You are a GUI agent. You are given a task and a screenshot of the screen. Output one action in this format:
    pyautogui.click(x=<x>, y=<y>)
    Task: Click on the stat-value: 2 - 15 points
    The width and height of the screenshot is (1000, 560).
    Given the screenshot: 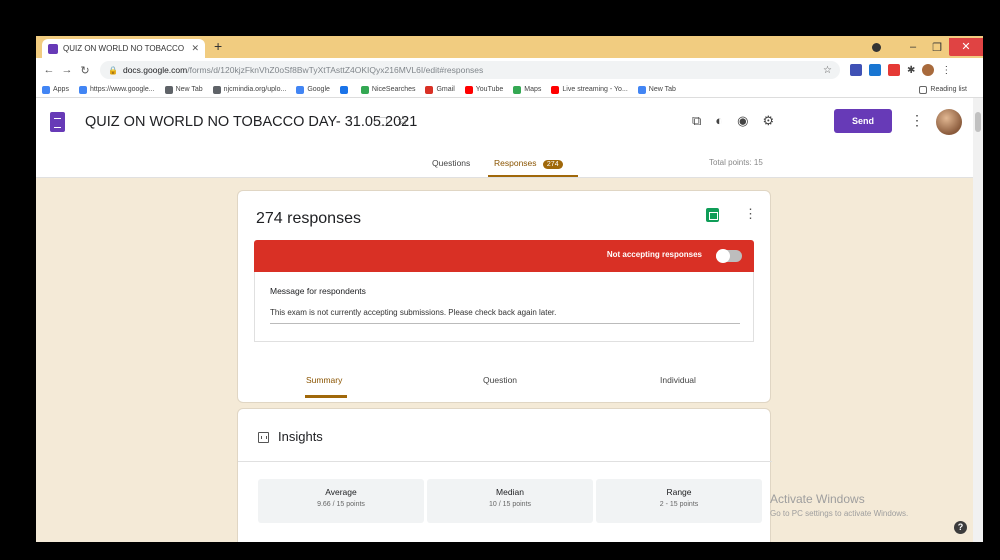 What is the action you would take?
    pyautogui.click(x=679, y=504)
    